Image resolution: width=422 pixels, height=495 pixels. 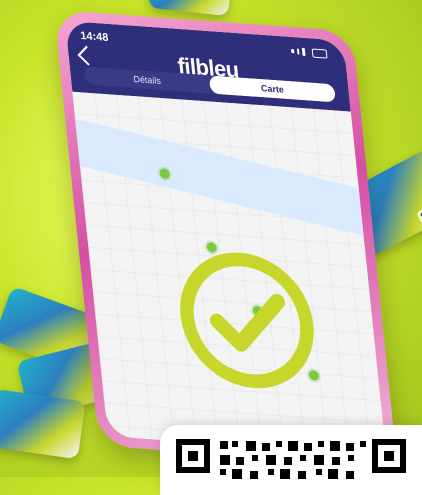 I want to click on status-icons, so click(x=309, y=52).